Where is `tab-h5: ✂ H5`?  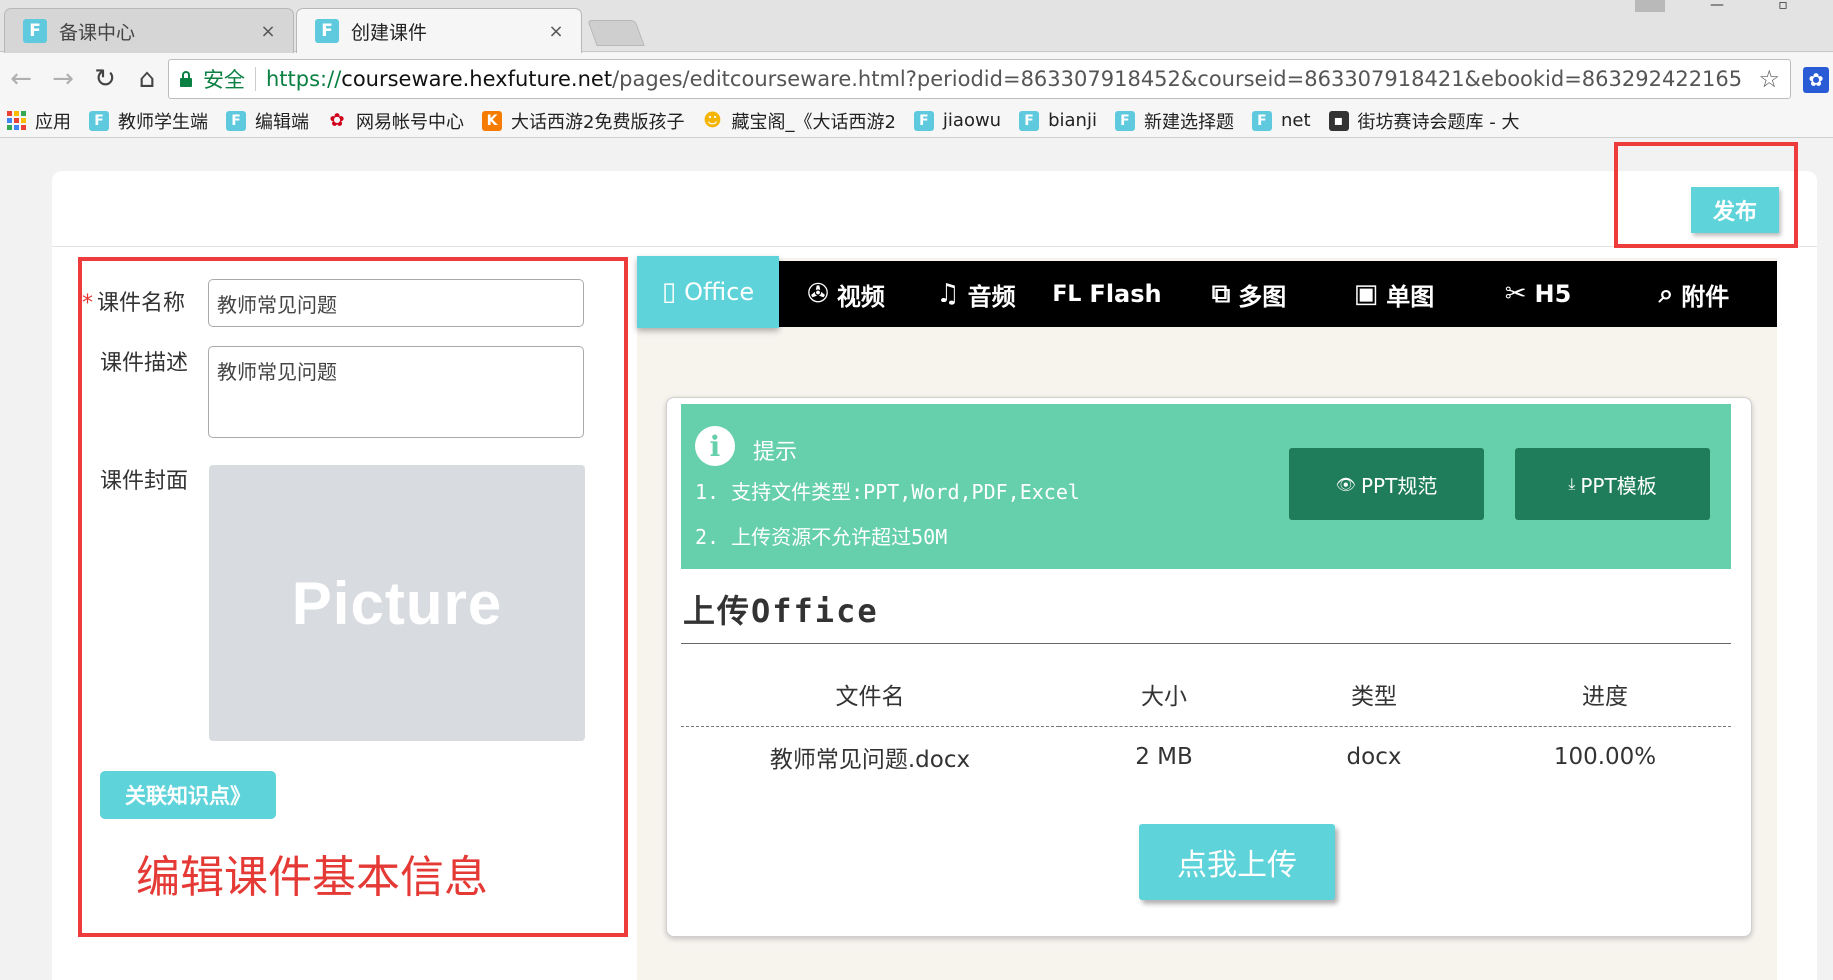
tab-h5: ✂ H5 is located at coordinates (1538, 294).